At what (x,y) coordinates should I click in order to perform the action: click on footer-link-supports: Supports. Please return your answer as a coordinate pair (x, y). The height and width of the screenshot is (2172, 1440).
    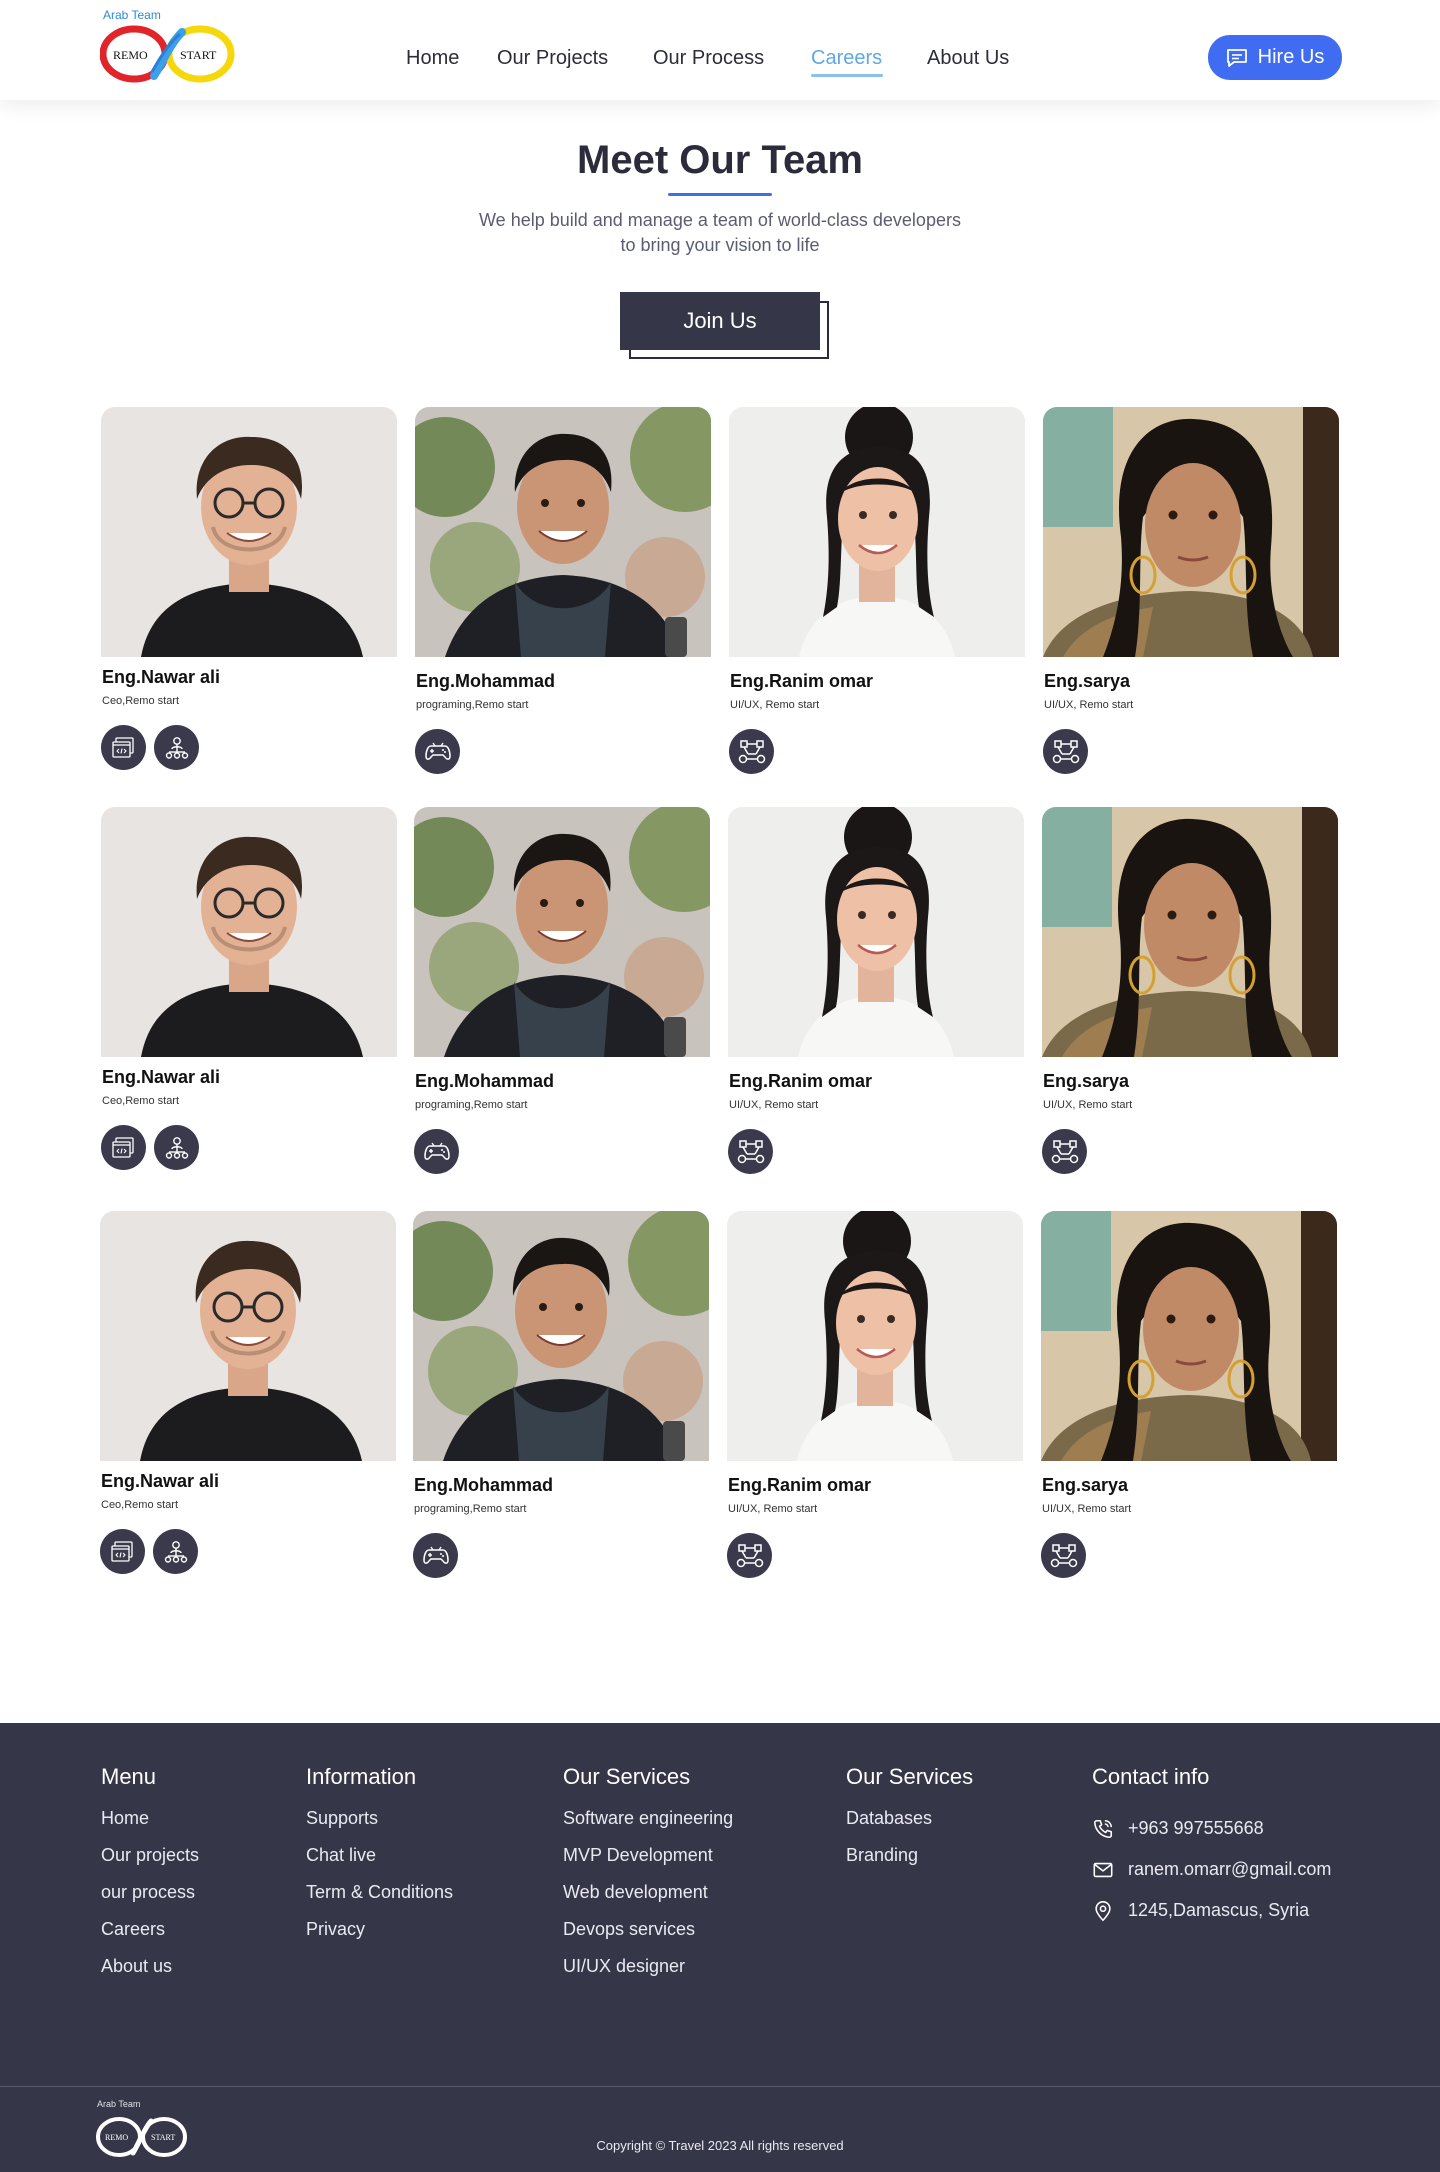
    Looking at the image, I should click on (379, 1826).